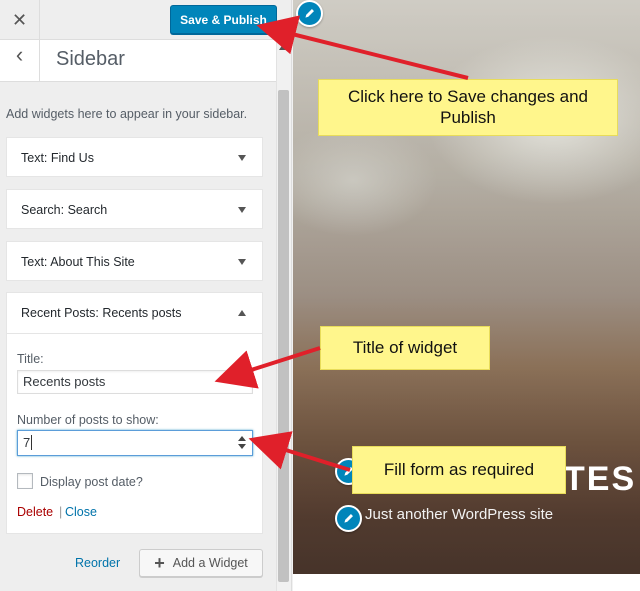 The height and width of the screenshot is (591, 640). Describe the element at coordinates (466, 582) in the screenshot. I see `preview-content-strip` at that location.